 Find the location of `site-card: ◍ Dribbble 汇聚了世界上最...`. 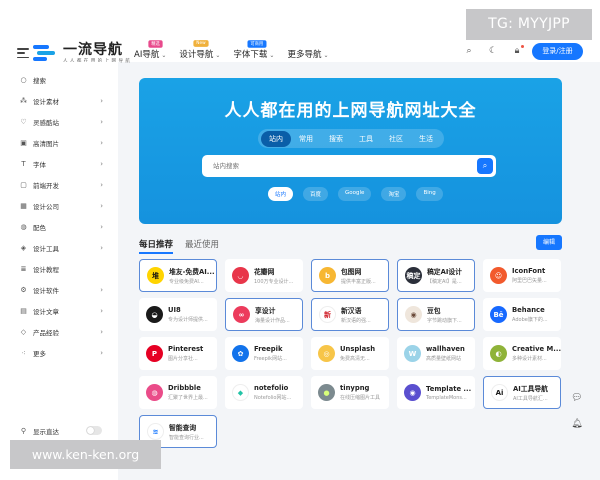

site-card: ◍ Dribbble 汇聚了世界上最... is located at coordinates (178, 392).